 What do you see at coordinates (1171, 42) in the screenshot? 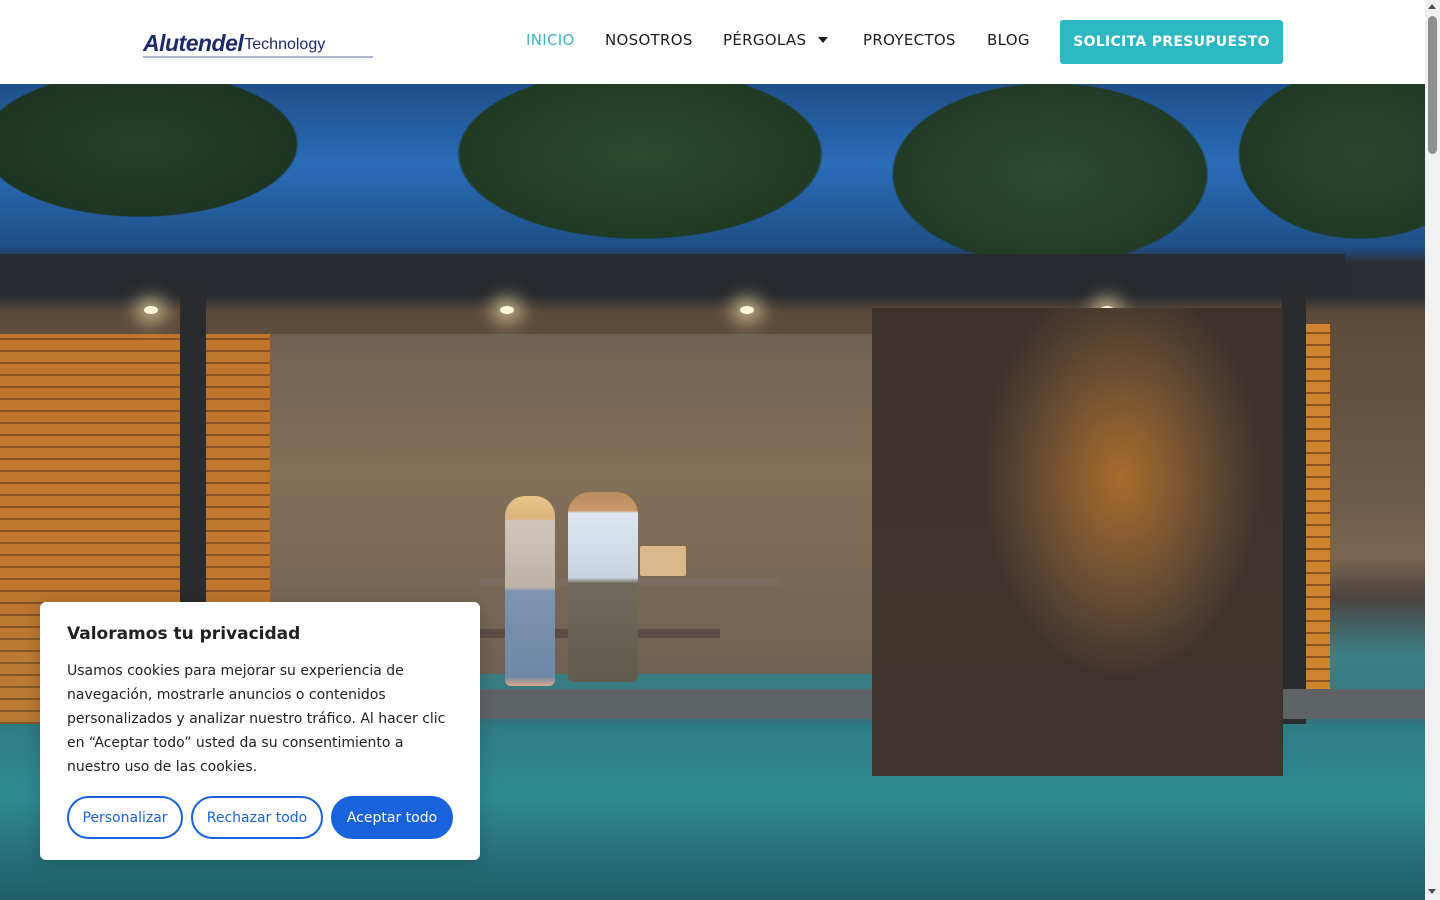
I see `request-quote-button: SOLICITA PRESUPUESTO` at bounding box center [1171, 42].